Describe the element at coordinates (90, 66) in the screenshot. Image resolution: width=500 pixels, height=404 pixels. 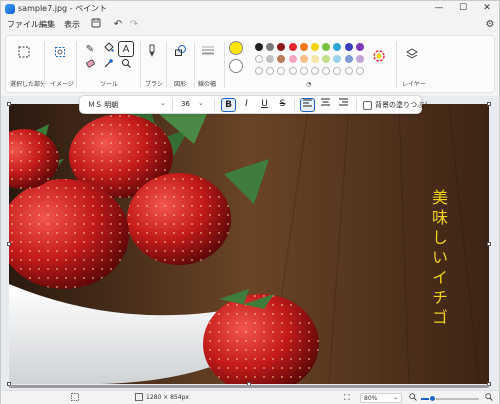
I see `eraser-icon` at that location.